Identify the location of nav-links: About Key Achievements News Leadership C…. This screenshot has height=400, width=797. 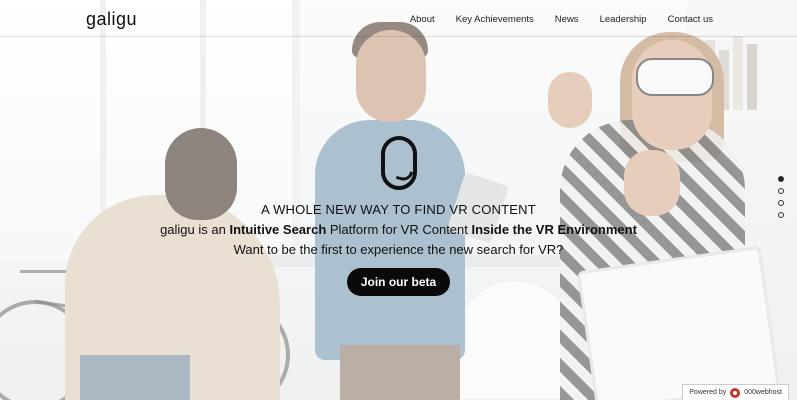
(561, 19).